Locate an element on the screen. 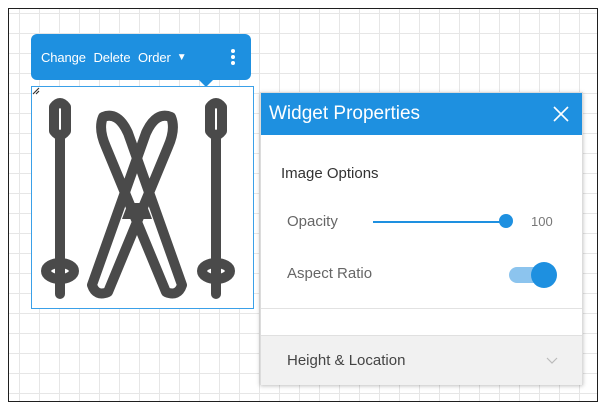 This screenshot has height=404, width=600. opacity-slider-thumb is located at coordinates (506, 221).